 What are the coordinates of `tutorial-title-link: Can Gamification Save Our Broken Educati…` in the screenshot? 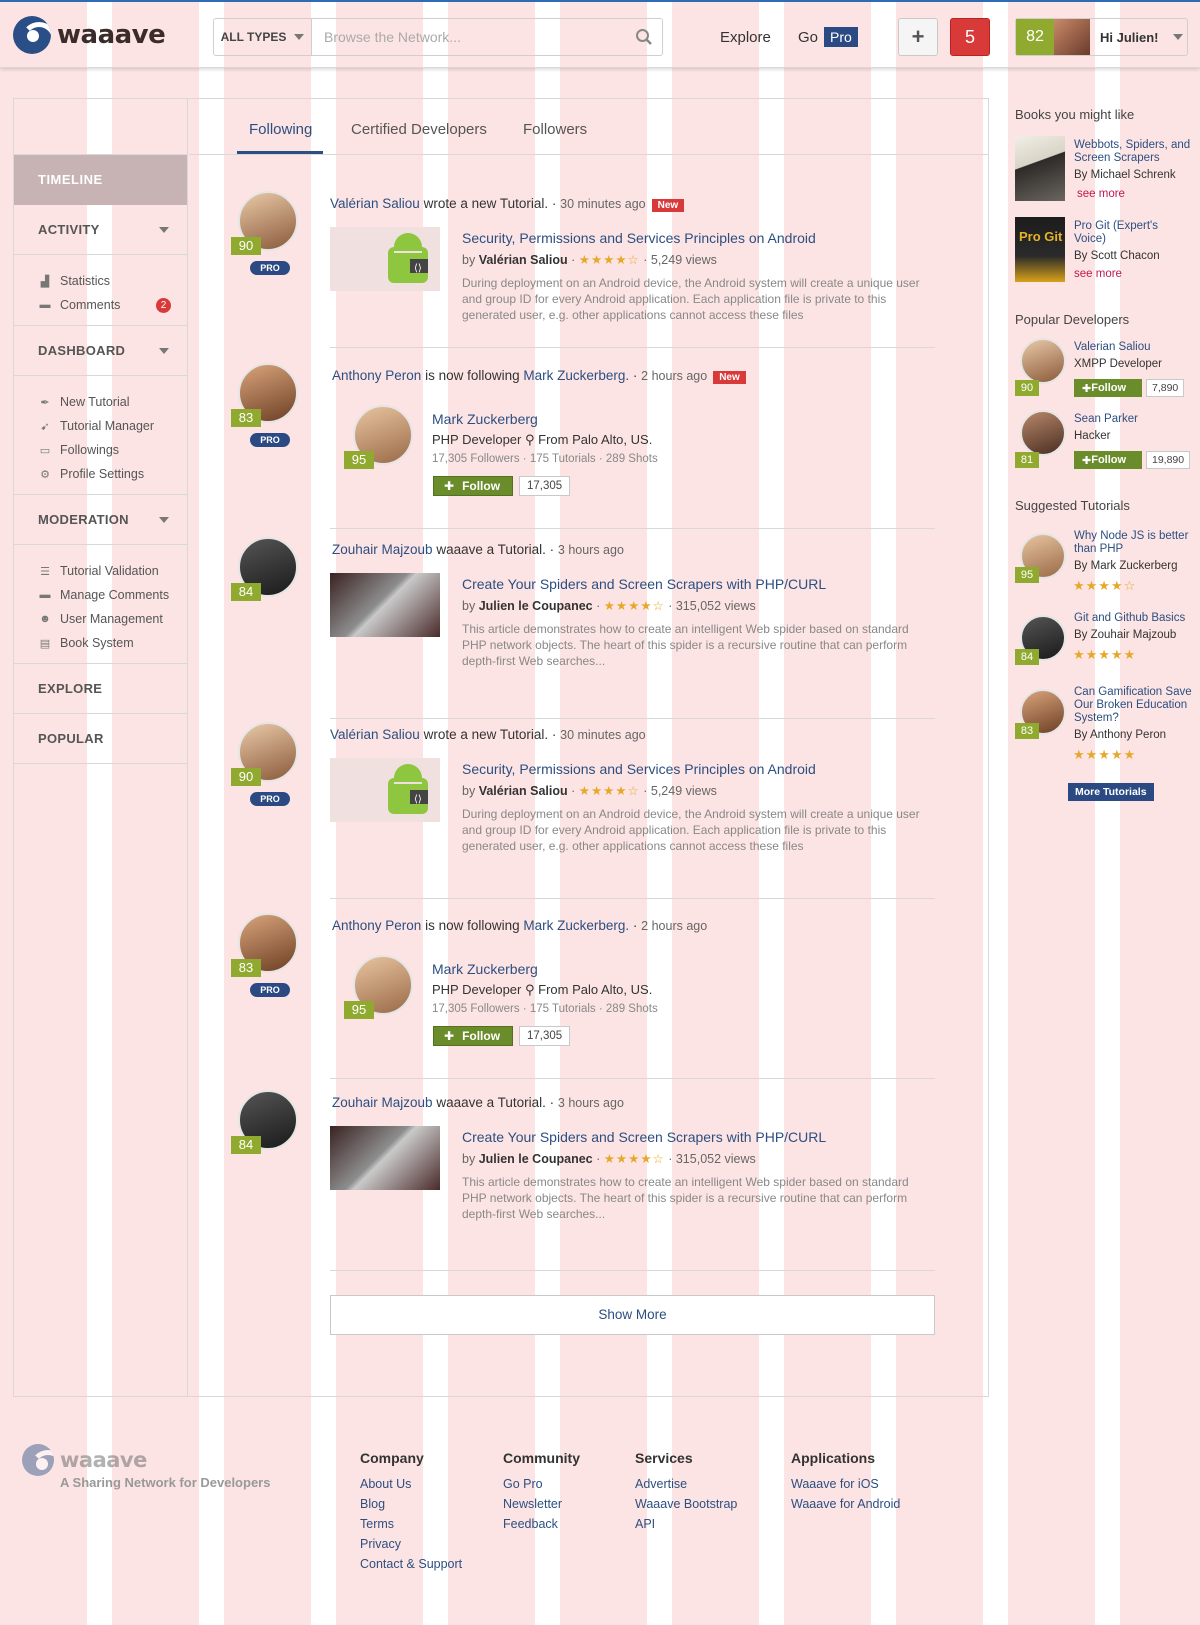 It's located at (1133, 705).